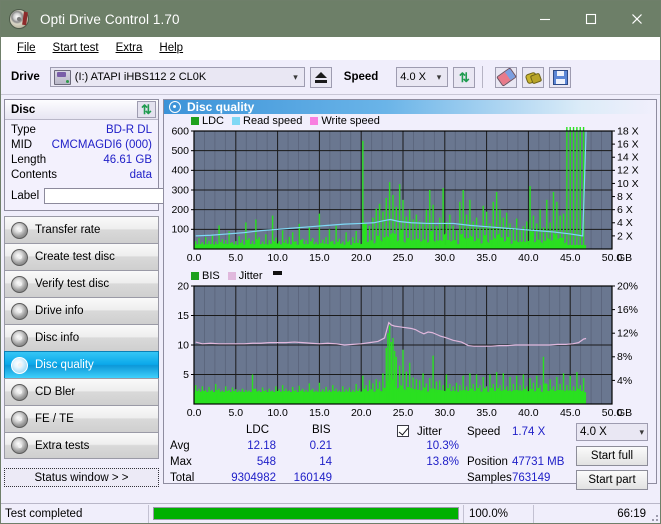 This screenshot has height=524, width=661. What do you see at coordinates (330, 48) in the screenshot?
I see `menu-bar: File Start test Extra Help` at bounding box center [330, 48].